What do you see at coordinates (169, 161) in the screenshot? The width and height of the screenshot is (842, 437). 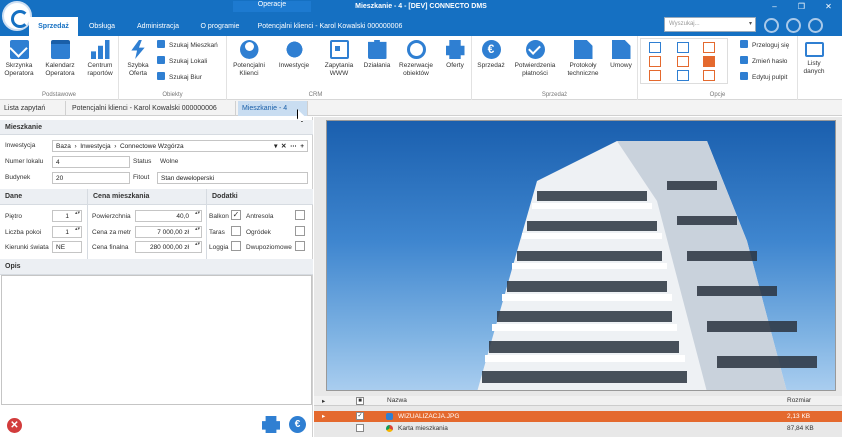 I see `status-value: Wolne` at bounding box center [169, 161].